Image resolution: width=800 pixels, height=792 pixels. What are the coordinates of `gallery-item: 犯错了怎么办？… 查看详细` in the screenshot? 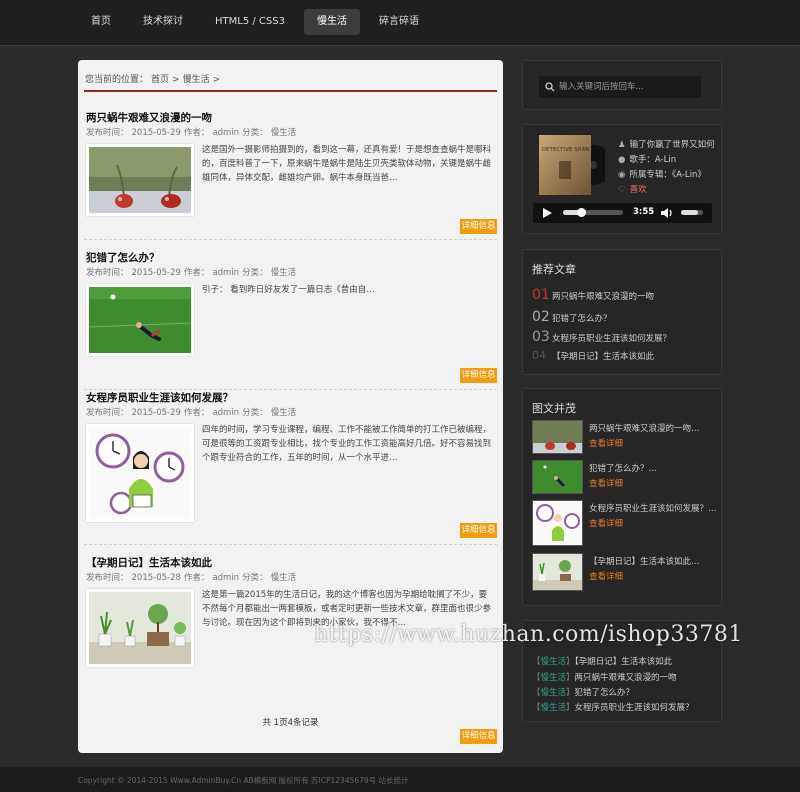 It's located at (624, 478).